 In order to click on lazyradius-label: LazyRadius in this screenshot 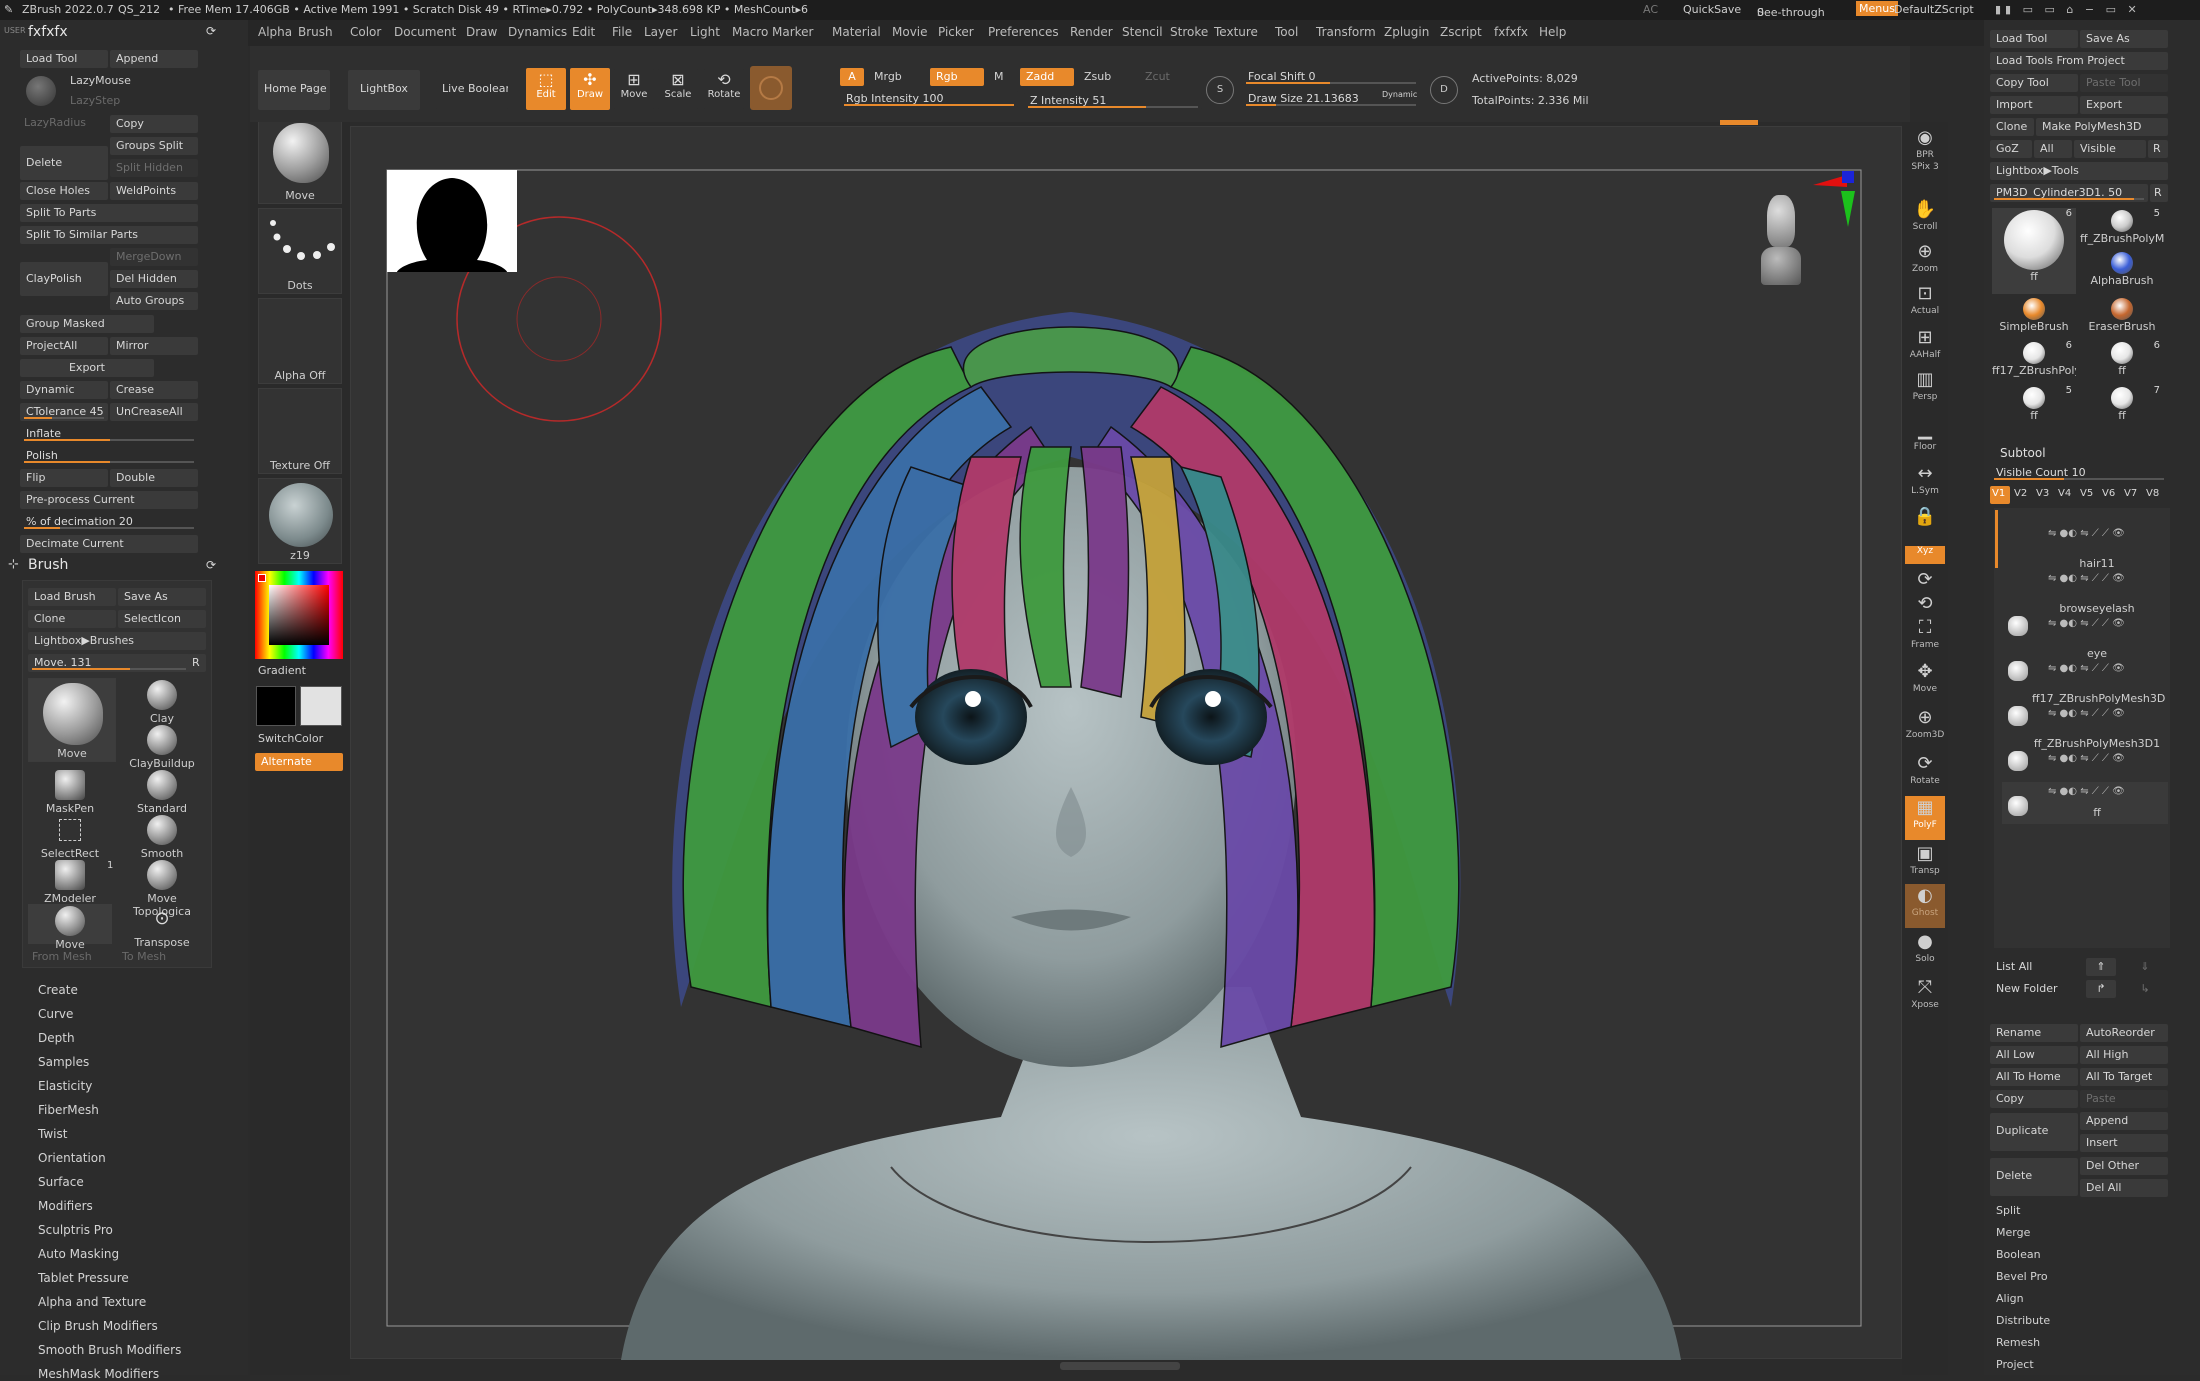, I will do `click(55, 122)`.